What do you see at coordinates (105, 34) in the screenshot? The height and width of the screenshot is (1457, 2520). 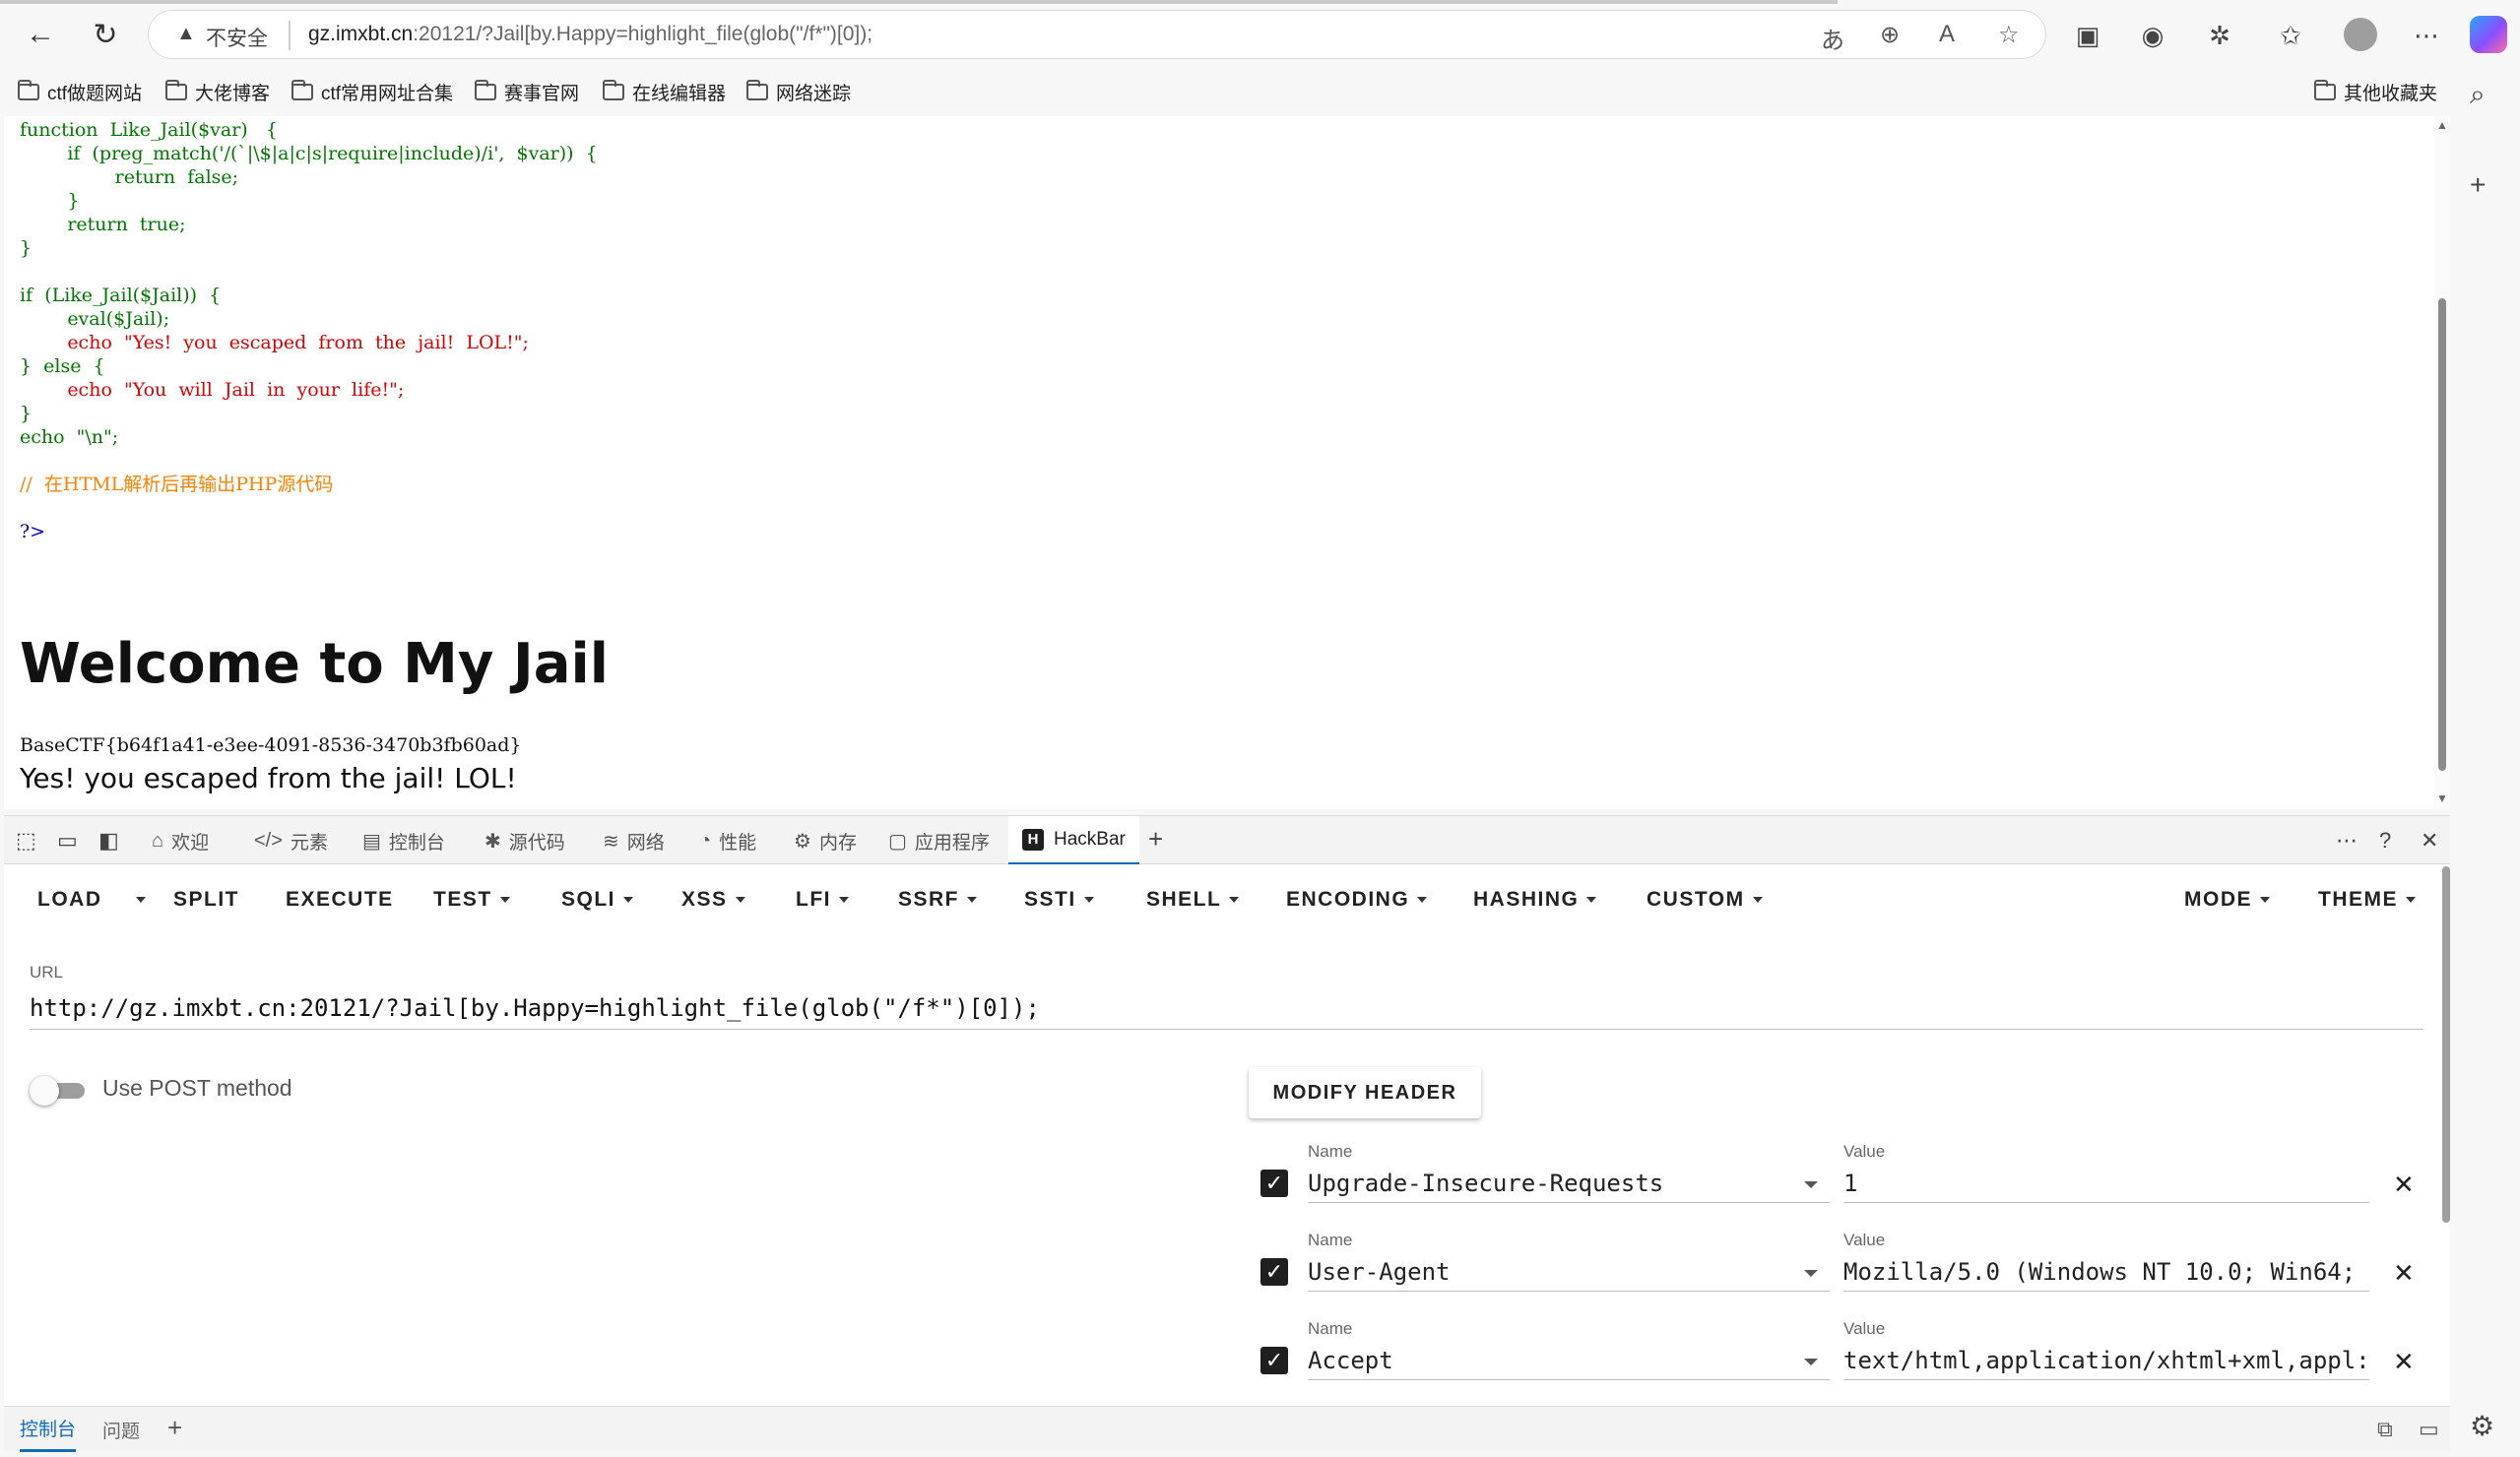 I see `refresh-icon: ↻` at bounding box center [105, 34].